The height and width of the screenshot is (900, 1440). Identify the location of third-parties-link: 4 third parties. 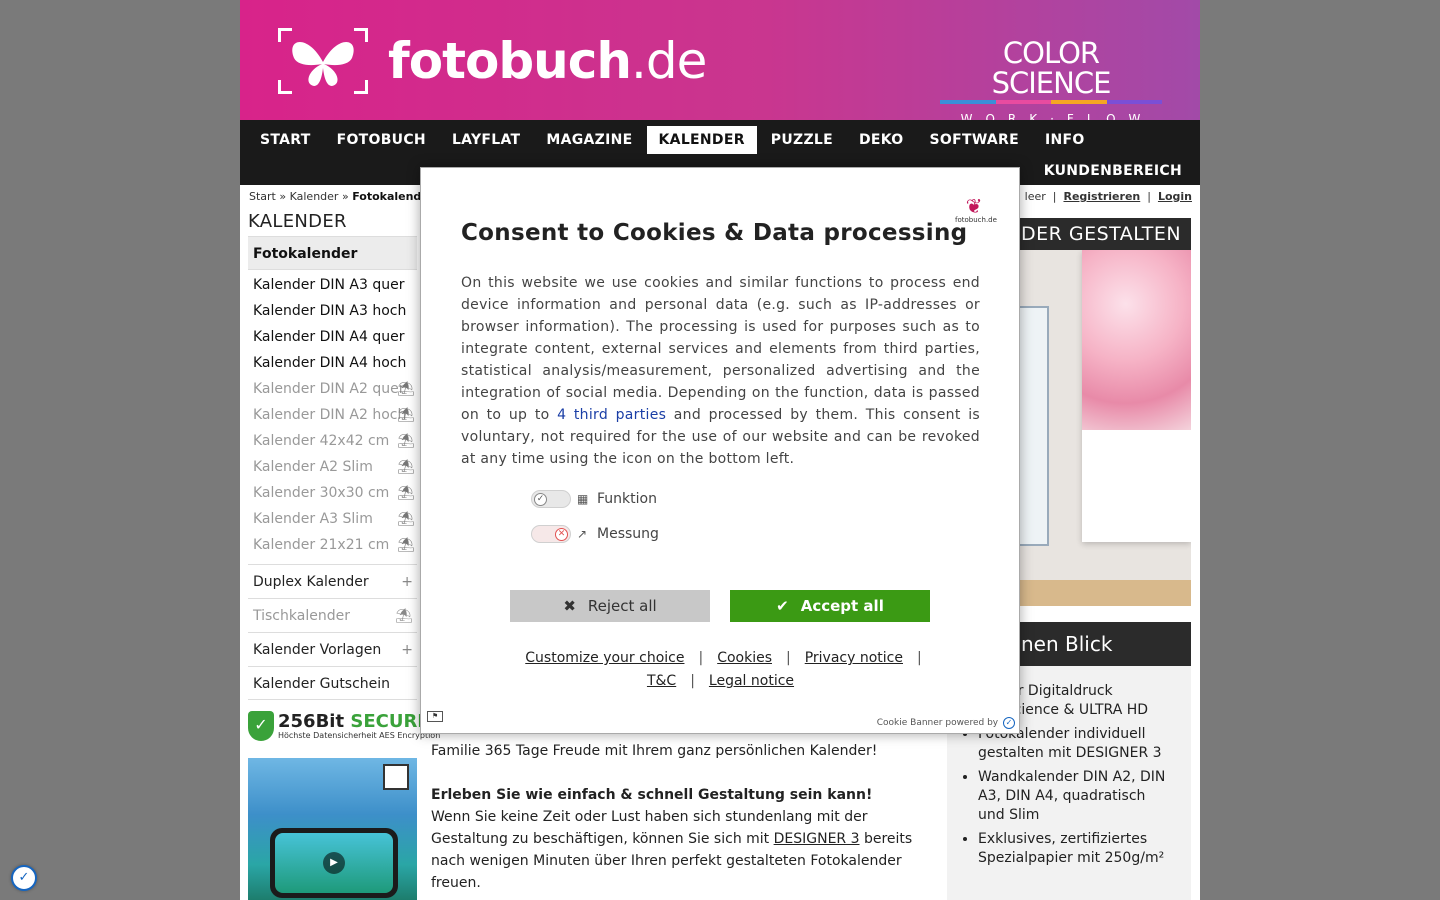
(611, 415).